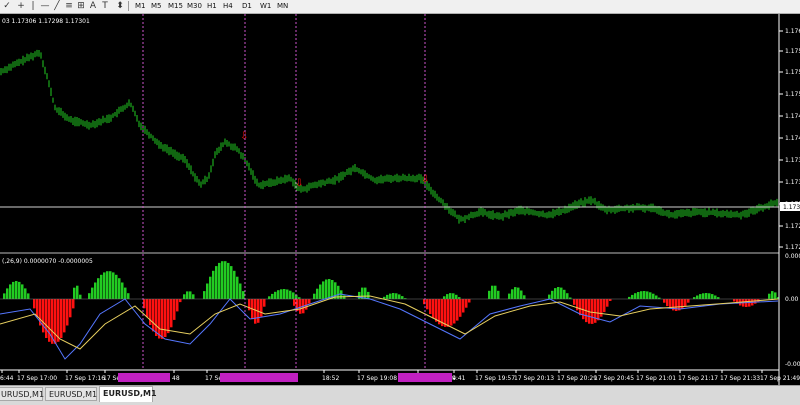 The height and width of the screenshot is (405, 800). What do you see at coordinates (792, 160) in the screenshot?
I see `price-axis-label: 1.17385` at bounding box center [792, 160].